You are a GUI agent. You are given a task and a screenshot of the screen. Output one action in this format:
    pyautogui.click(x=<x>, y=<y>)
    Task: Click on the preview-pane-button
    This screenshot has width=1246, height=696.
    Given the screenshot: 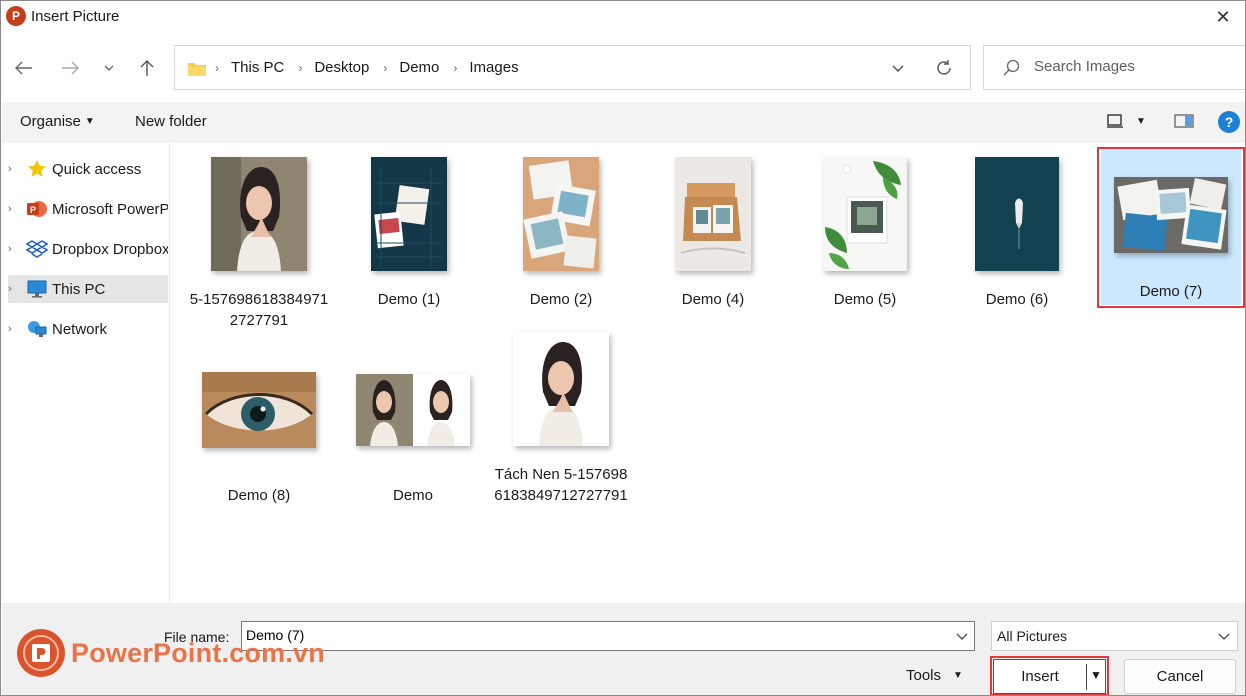 What is the action you would take?
    pyautogui.click(x=1184, y=123)
    